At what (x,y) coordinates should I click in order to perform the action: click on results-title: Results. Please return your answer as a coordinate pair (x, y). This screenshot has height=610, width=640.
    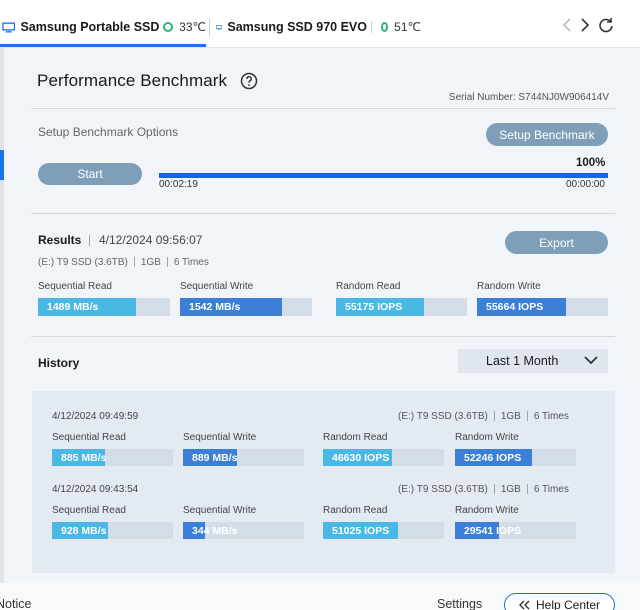
    Looking at the image, I should click on (60, 240).